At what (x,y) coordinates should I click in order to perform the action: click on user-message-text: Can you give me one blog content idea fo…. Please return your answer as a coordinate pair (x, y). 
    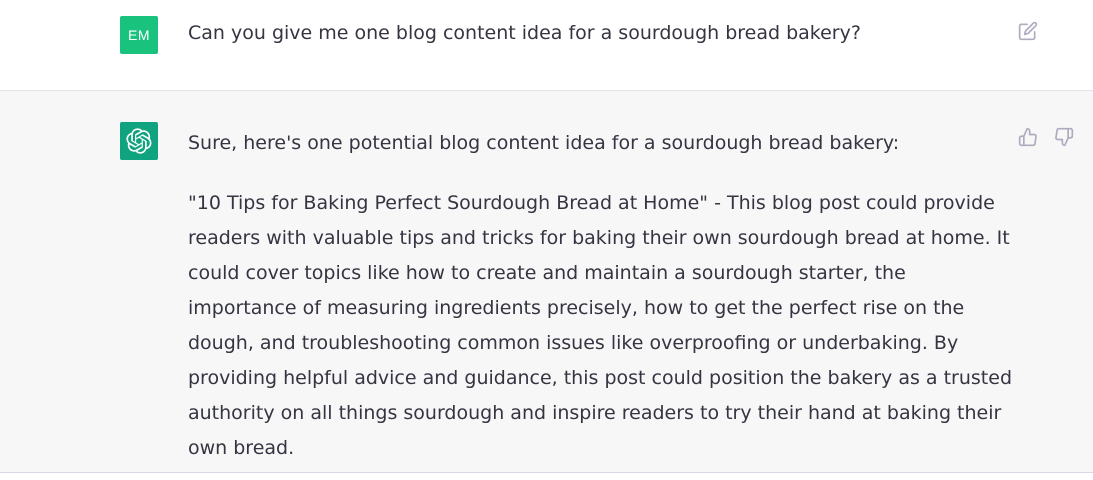
    Looking at the image, I should click on (524, 33).